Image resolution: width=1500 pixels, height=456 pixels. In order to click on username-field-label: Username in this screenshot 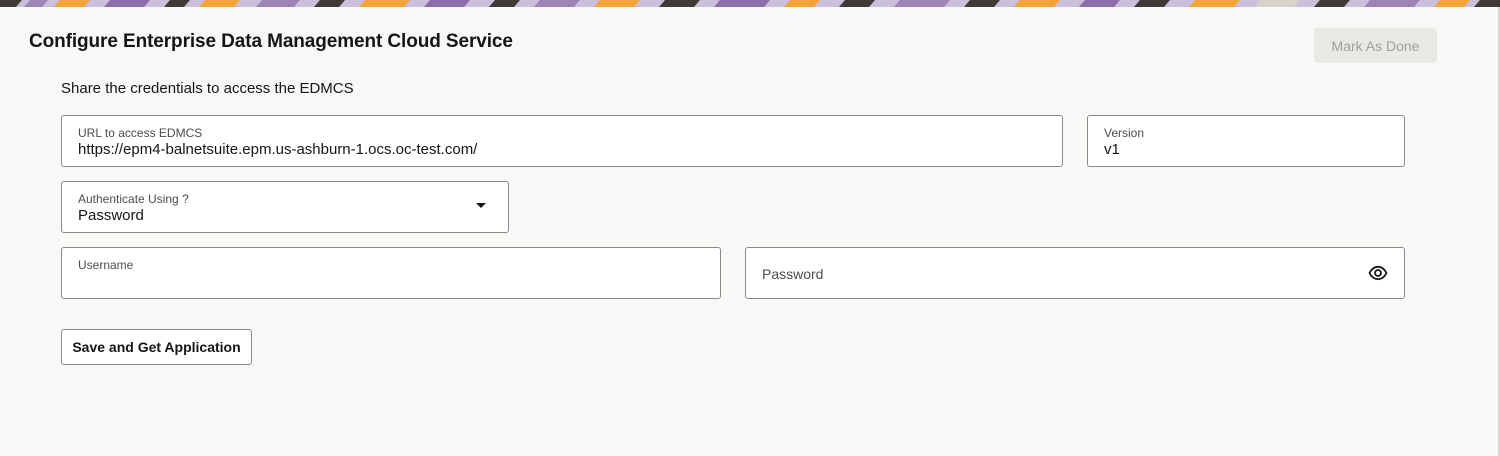, I will do `click(106, 265)`.